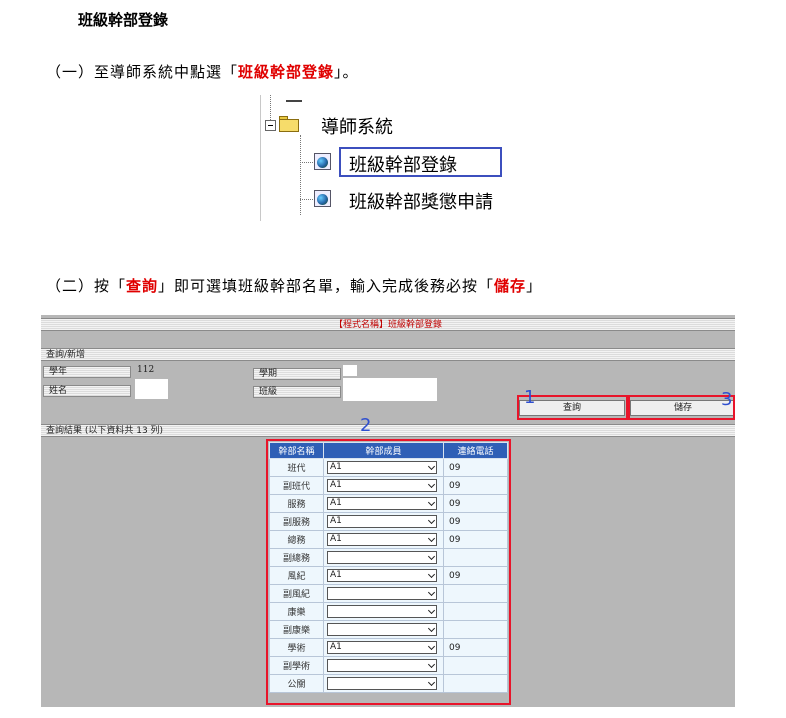  Describe the element at coordinates (290, 124) in the screenshot. I see `folder-open-icon` at that location.